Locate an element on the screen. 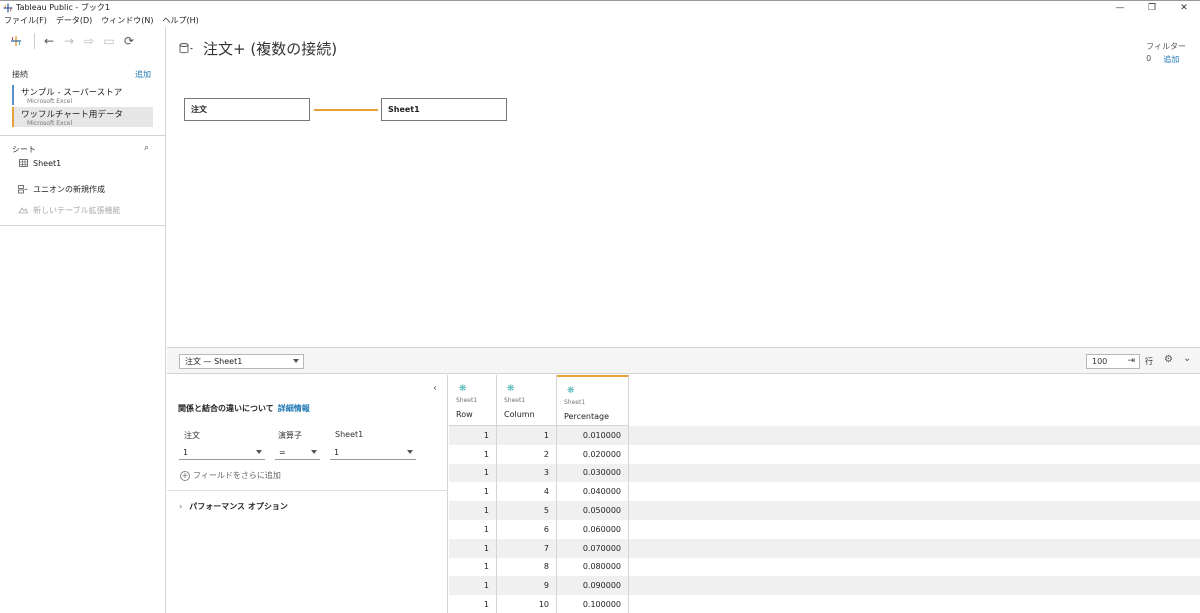  enter-arrow-icon: ⇥ is located at coordinates (1131, 361).